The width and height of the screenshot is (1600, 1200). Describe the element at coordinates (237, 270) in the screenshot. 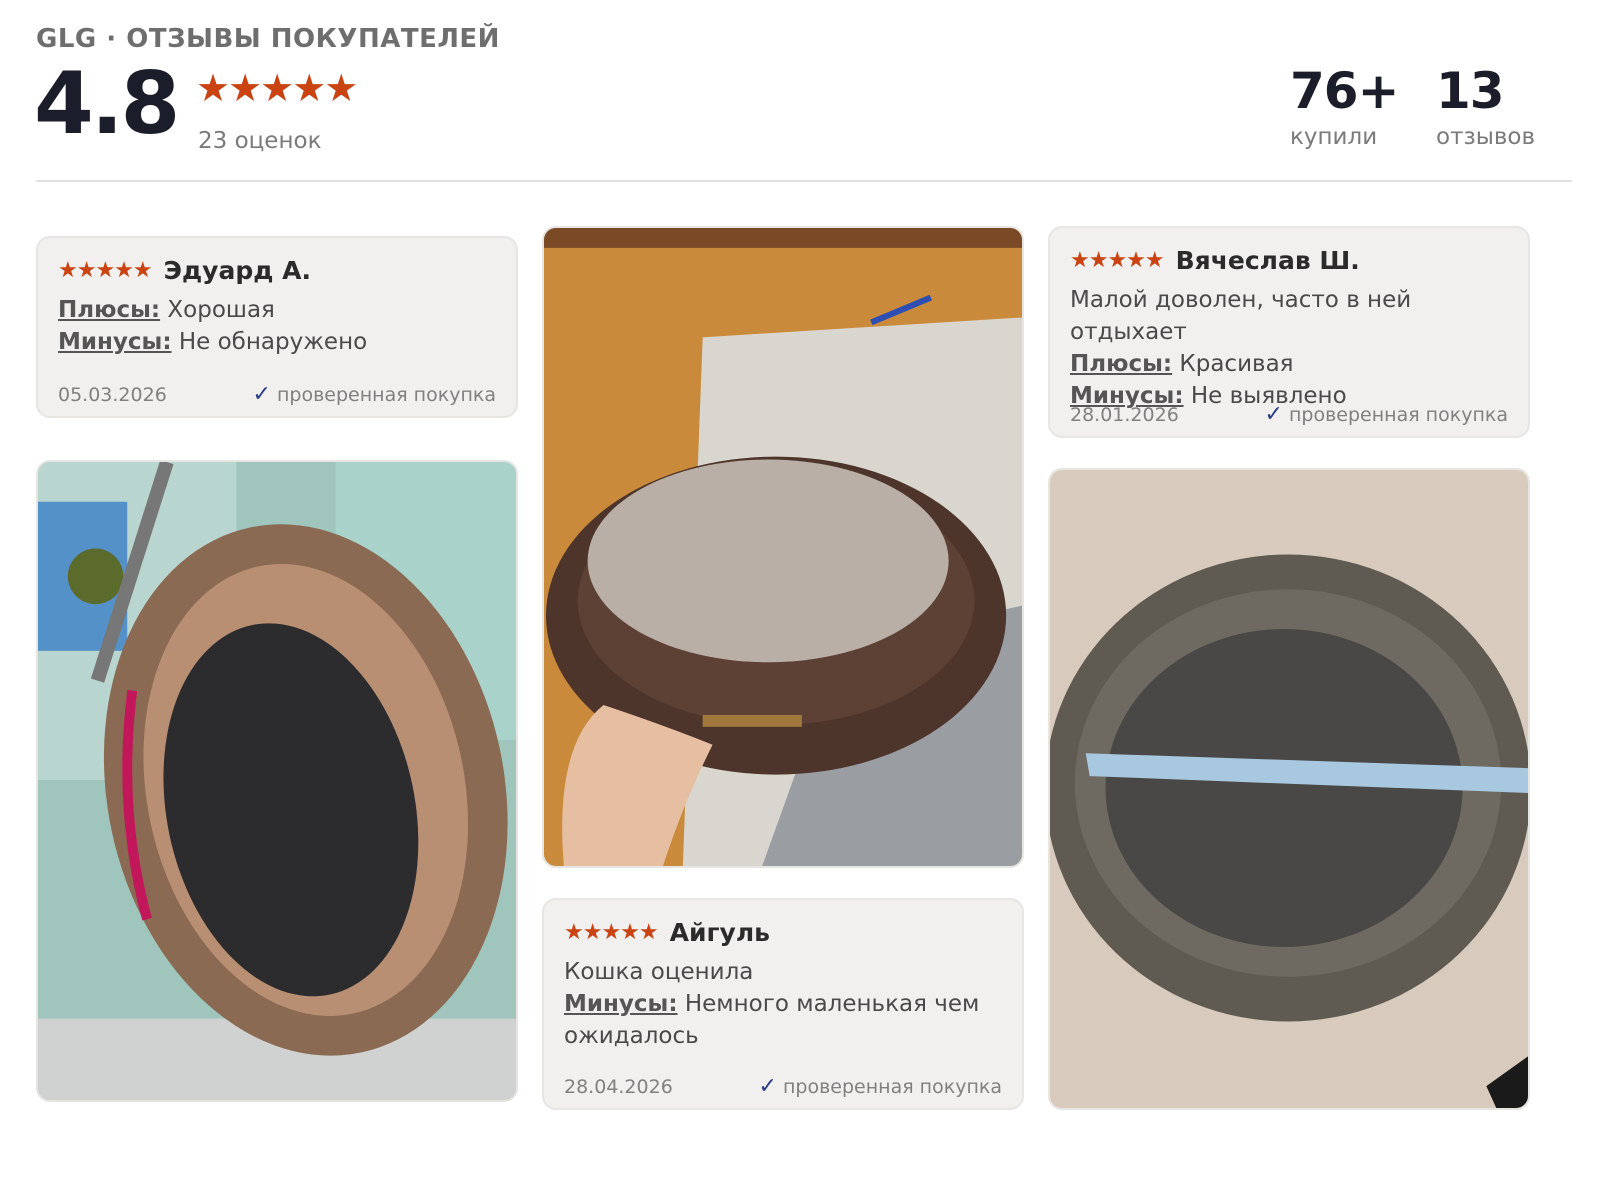

I see `review-author: Эдуард А.` at that location.